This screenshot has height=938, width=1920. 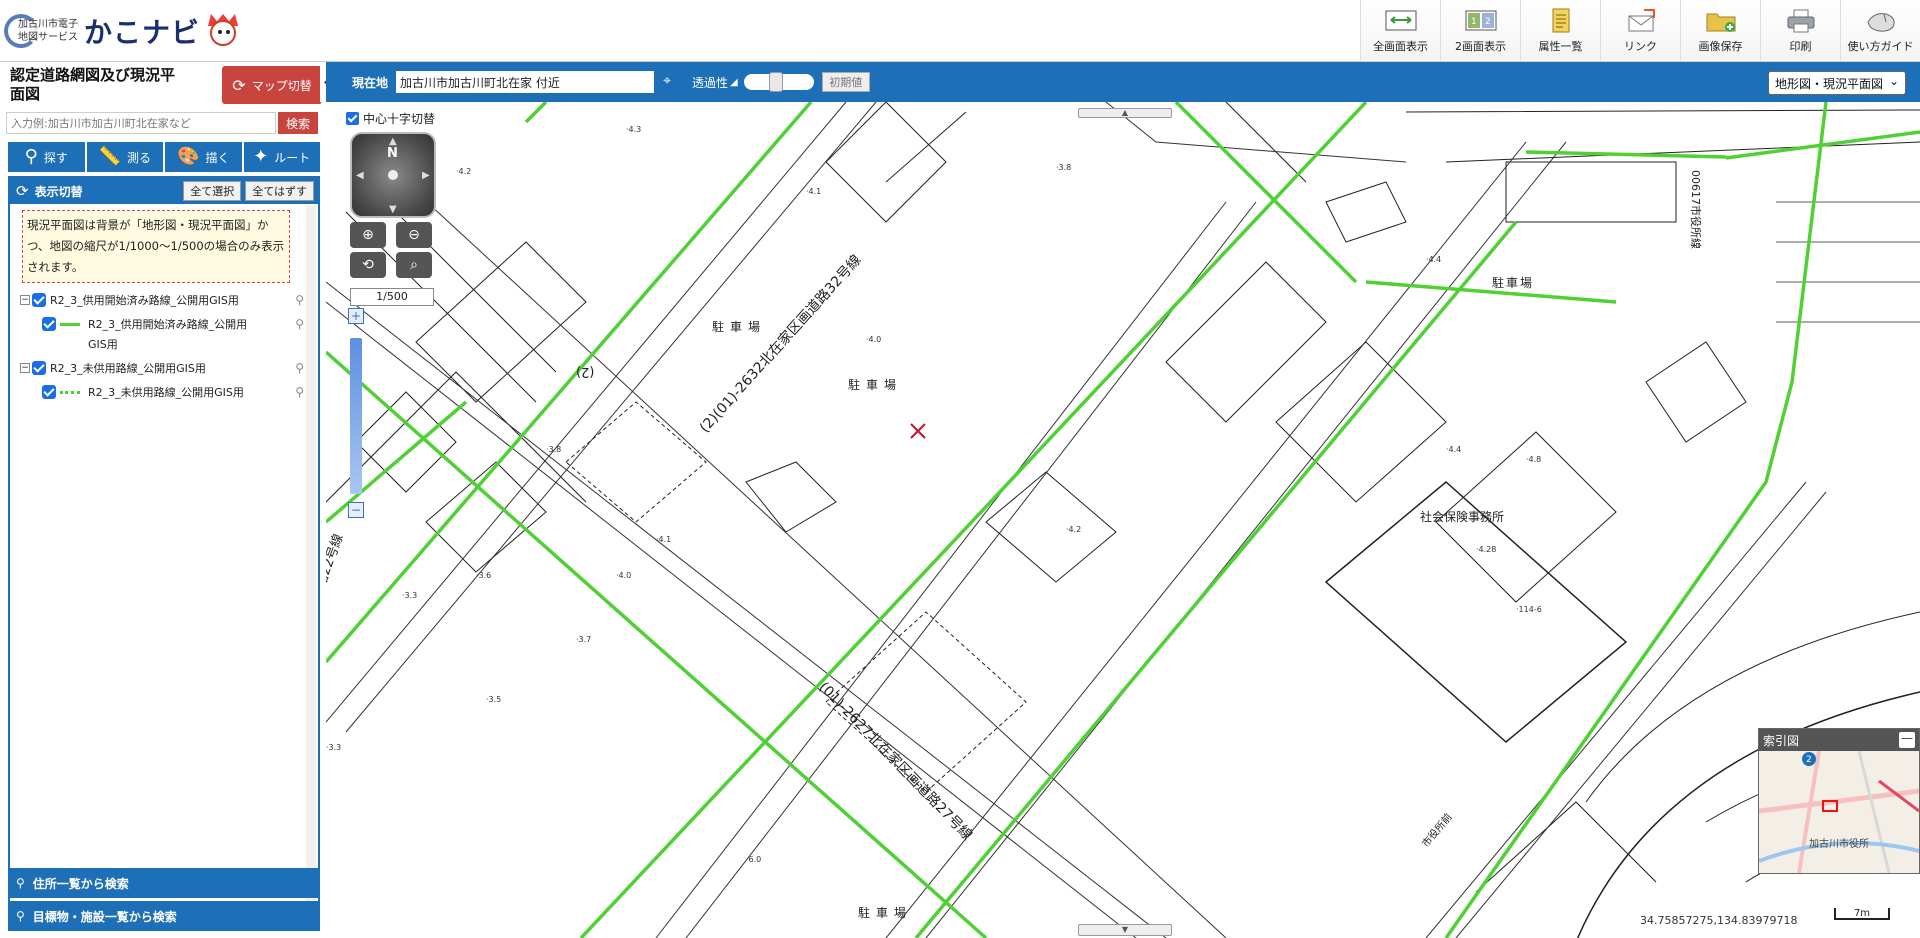 What do you see at coordinates (141, 123) in the screenshot?
I see `address-search-input` at bounding box center [141, 123].